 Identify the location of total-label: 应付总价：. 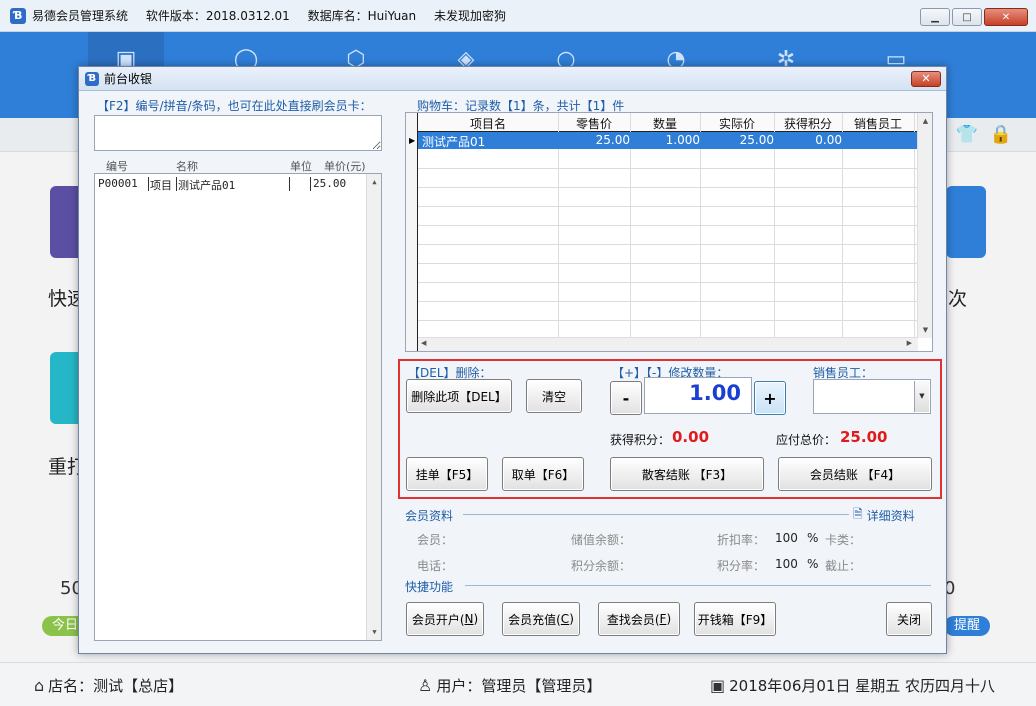
(806, 440).